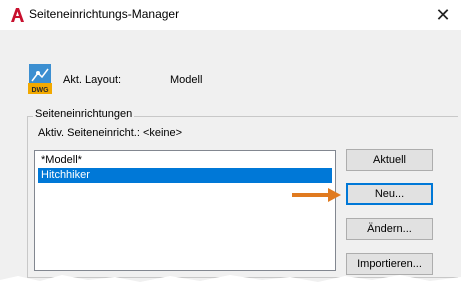 The height and width of the screenshot is (299, 461). What do you see at coordinates (61, 160) in the screenshot?
I see `list-item-label: *Modell*` at bounding box center [61, 160].